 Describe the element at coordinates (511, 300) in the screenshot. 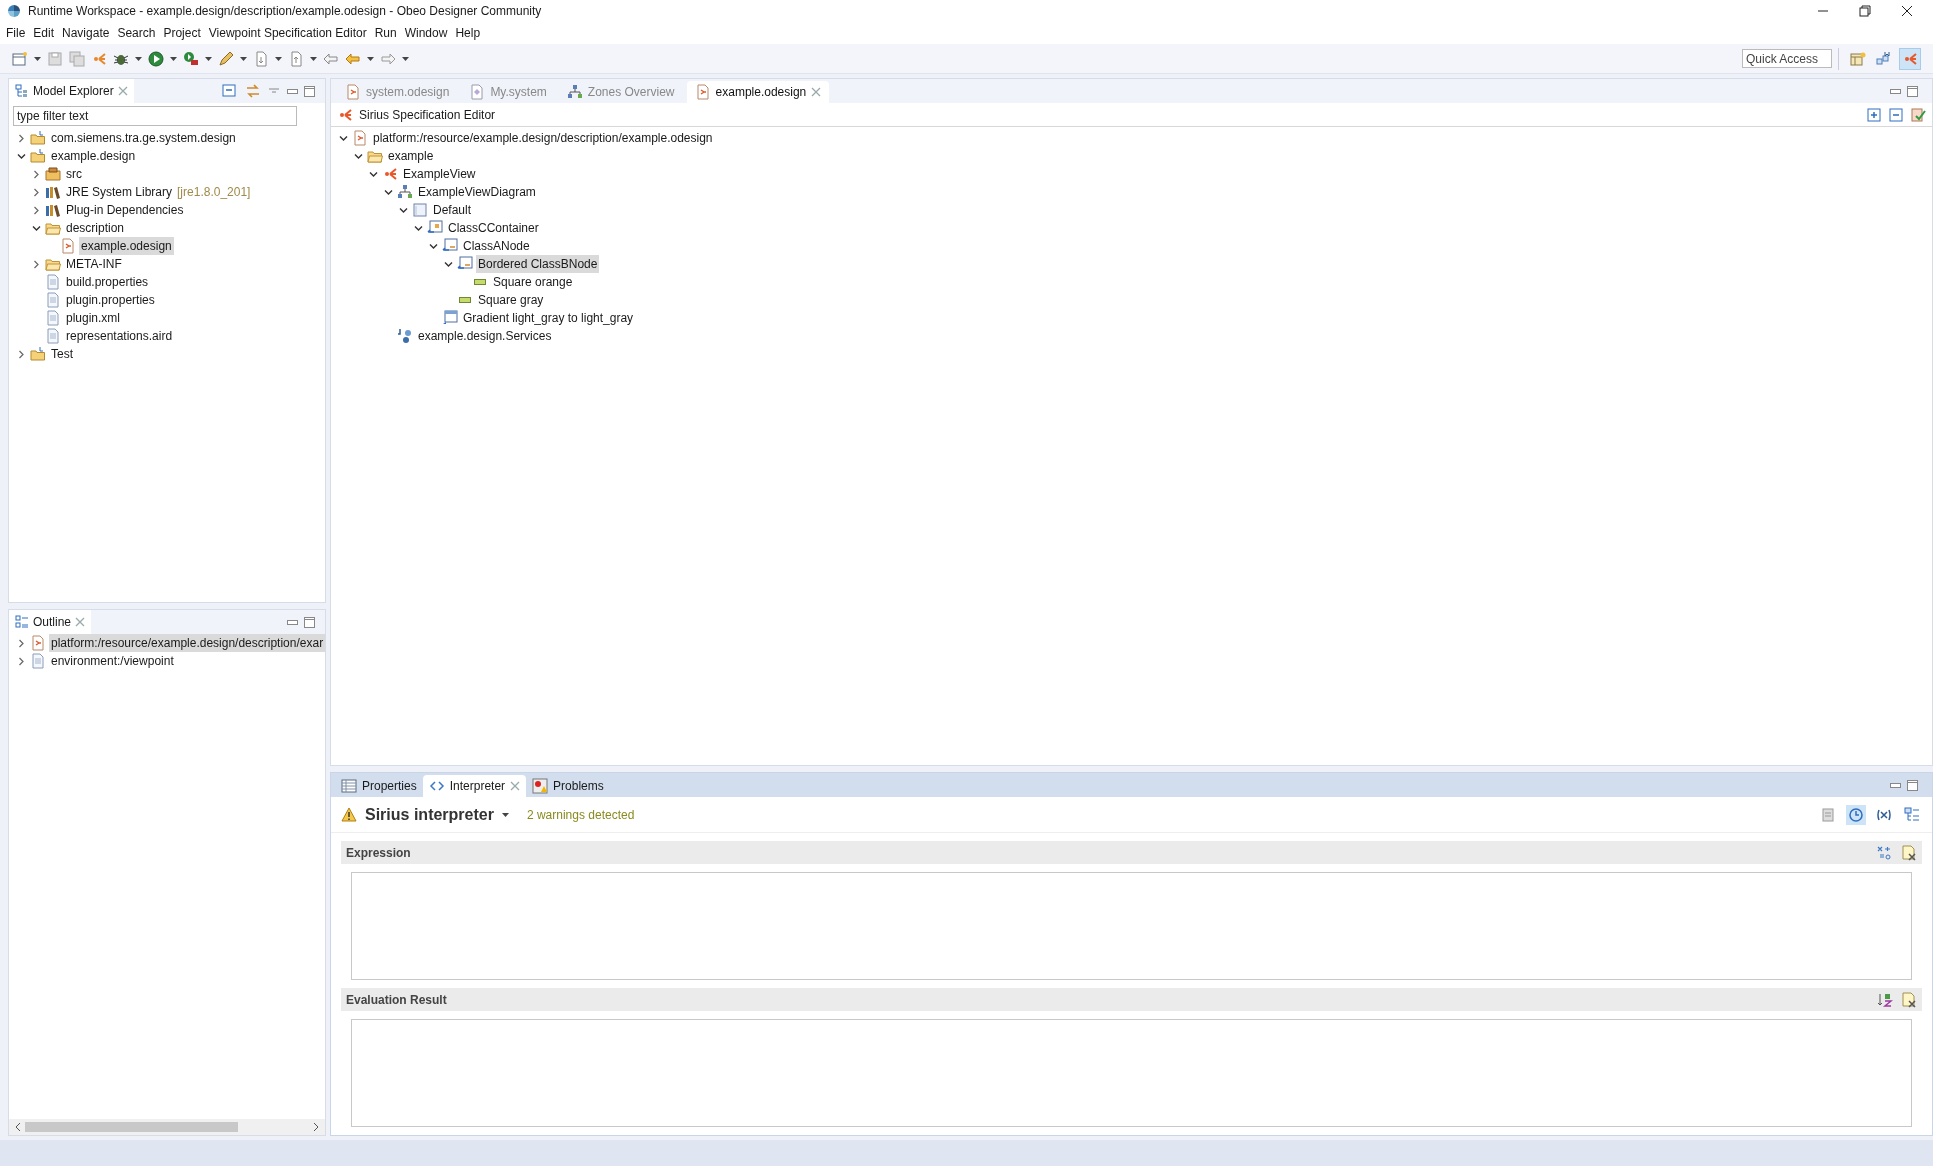

I see `tree-item: Square gray` at that location.